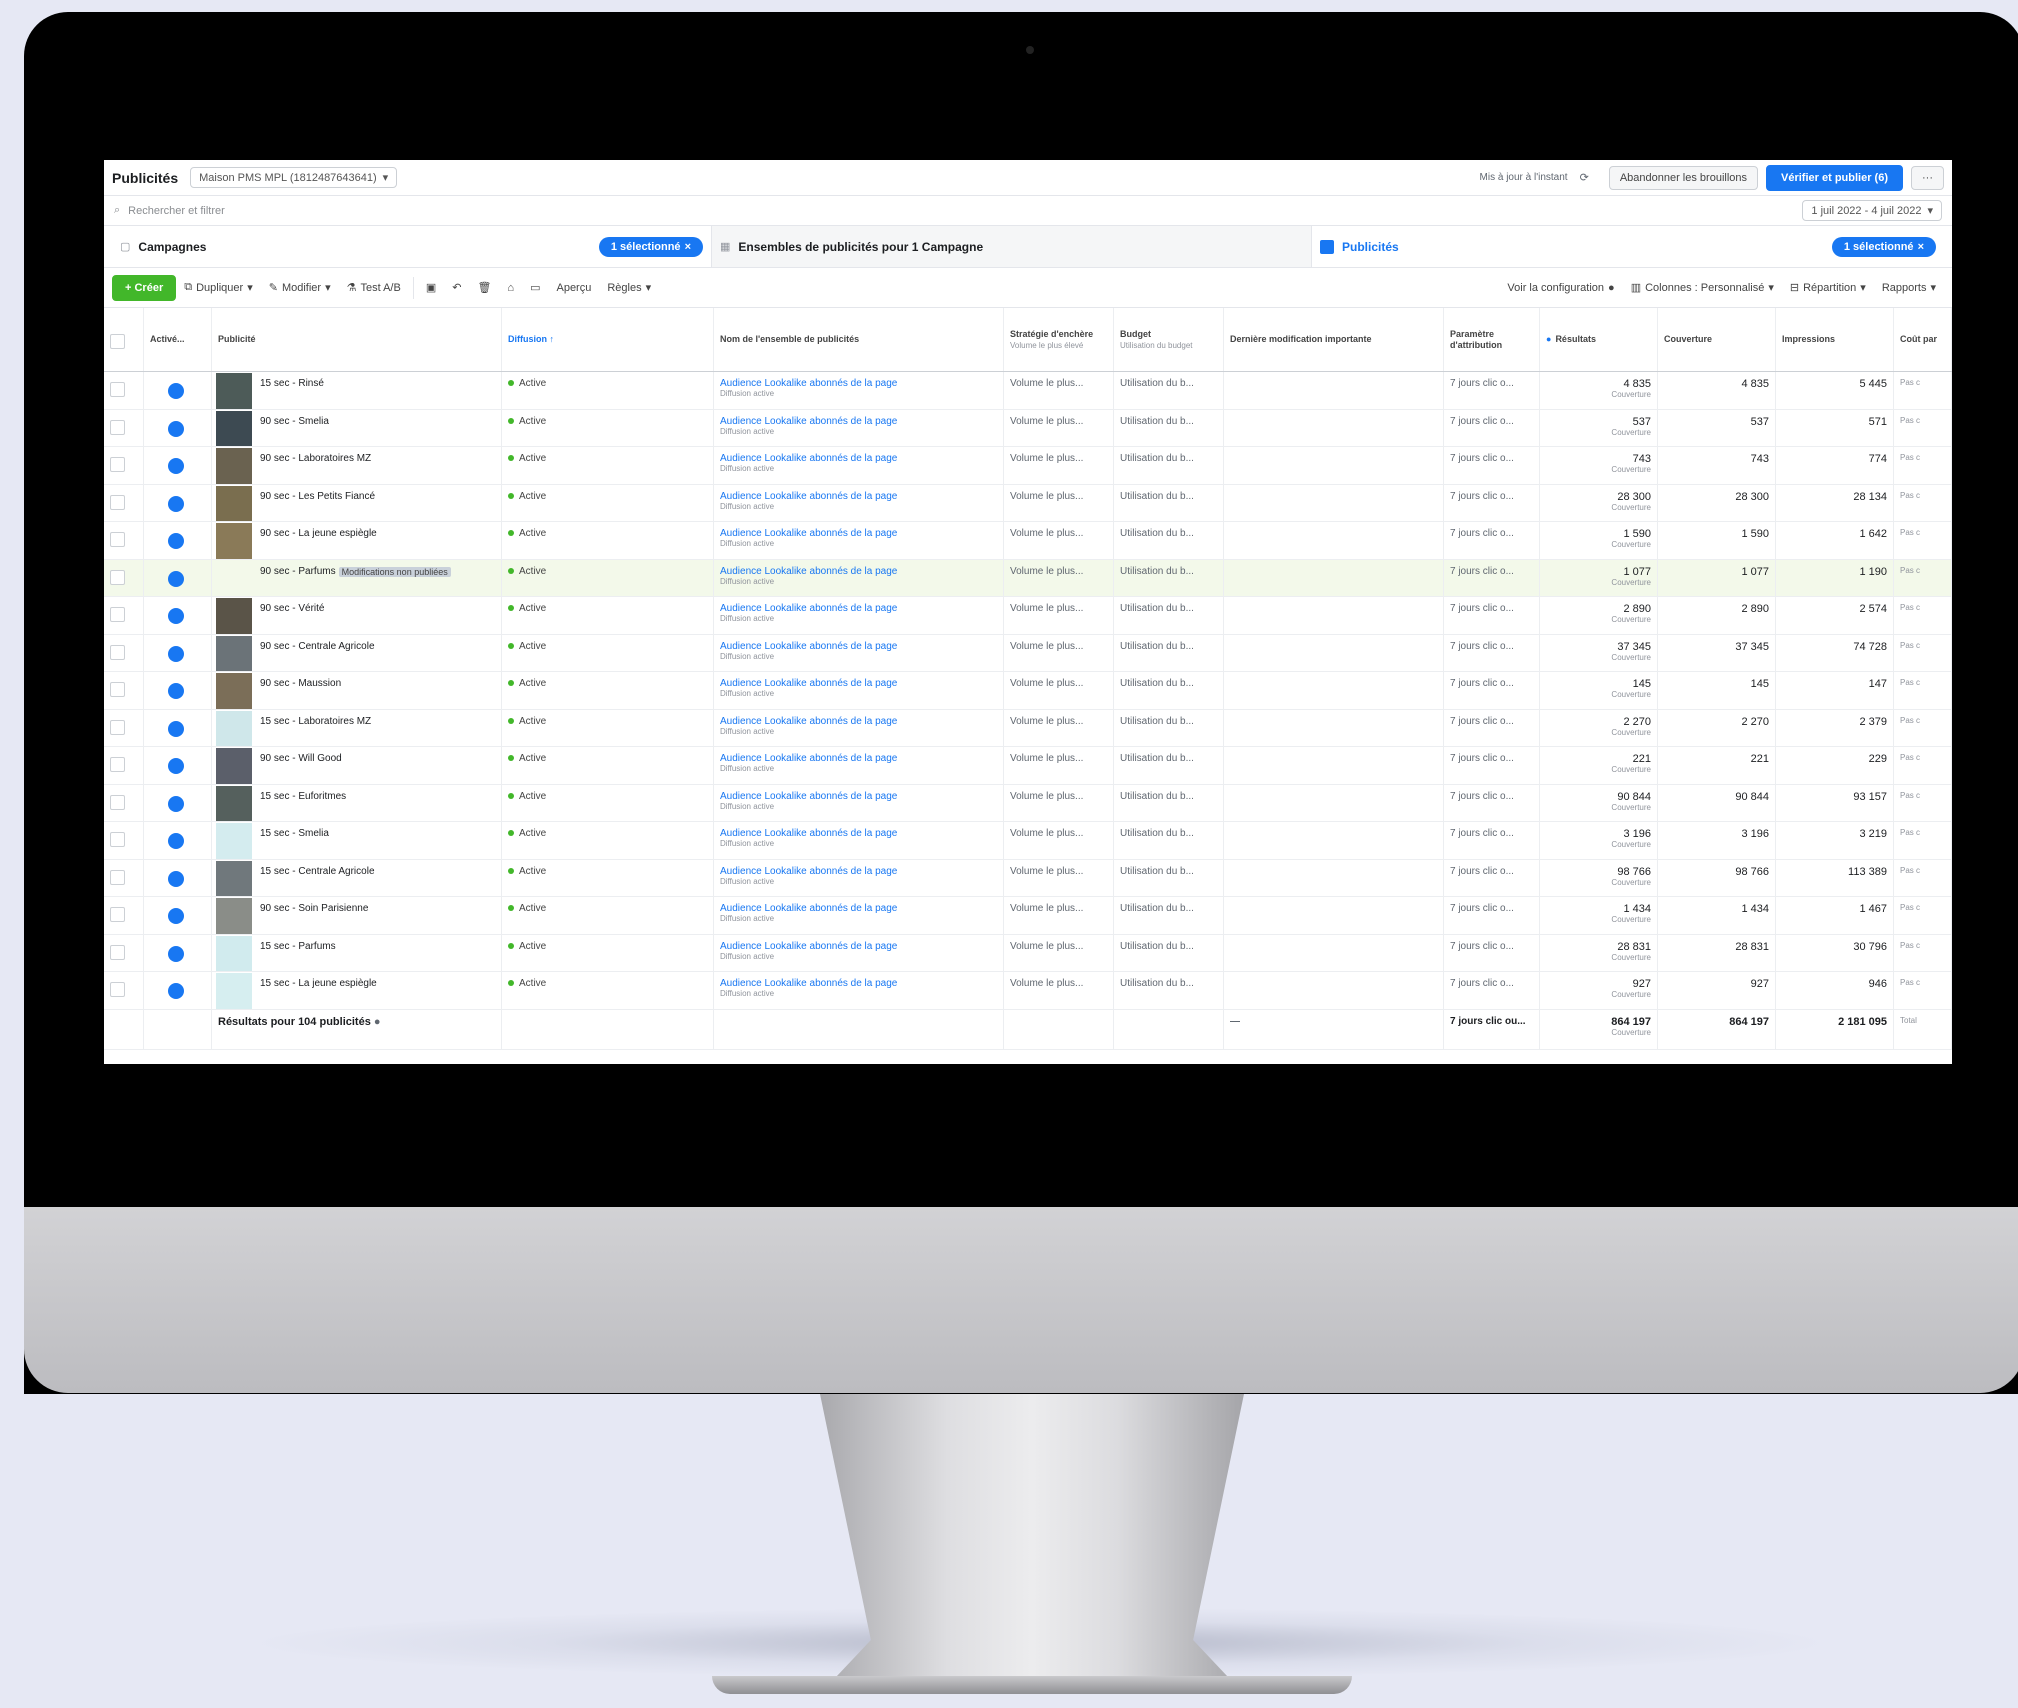  What do you see at coordinates (629, 287) in the screenshot?
I see `rules-button: Règles ▾` at bounding box center [629, 287].